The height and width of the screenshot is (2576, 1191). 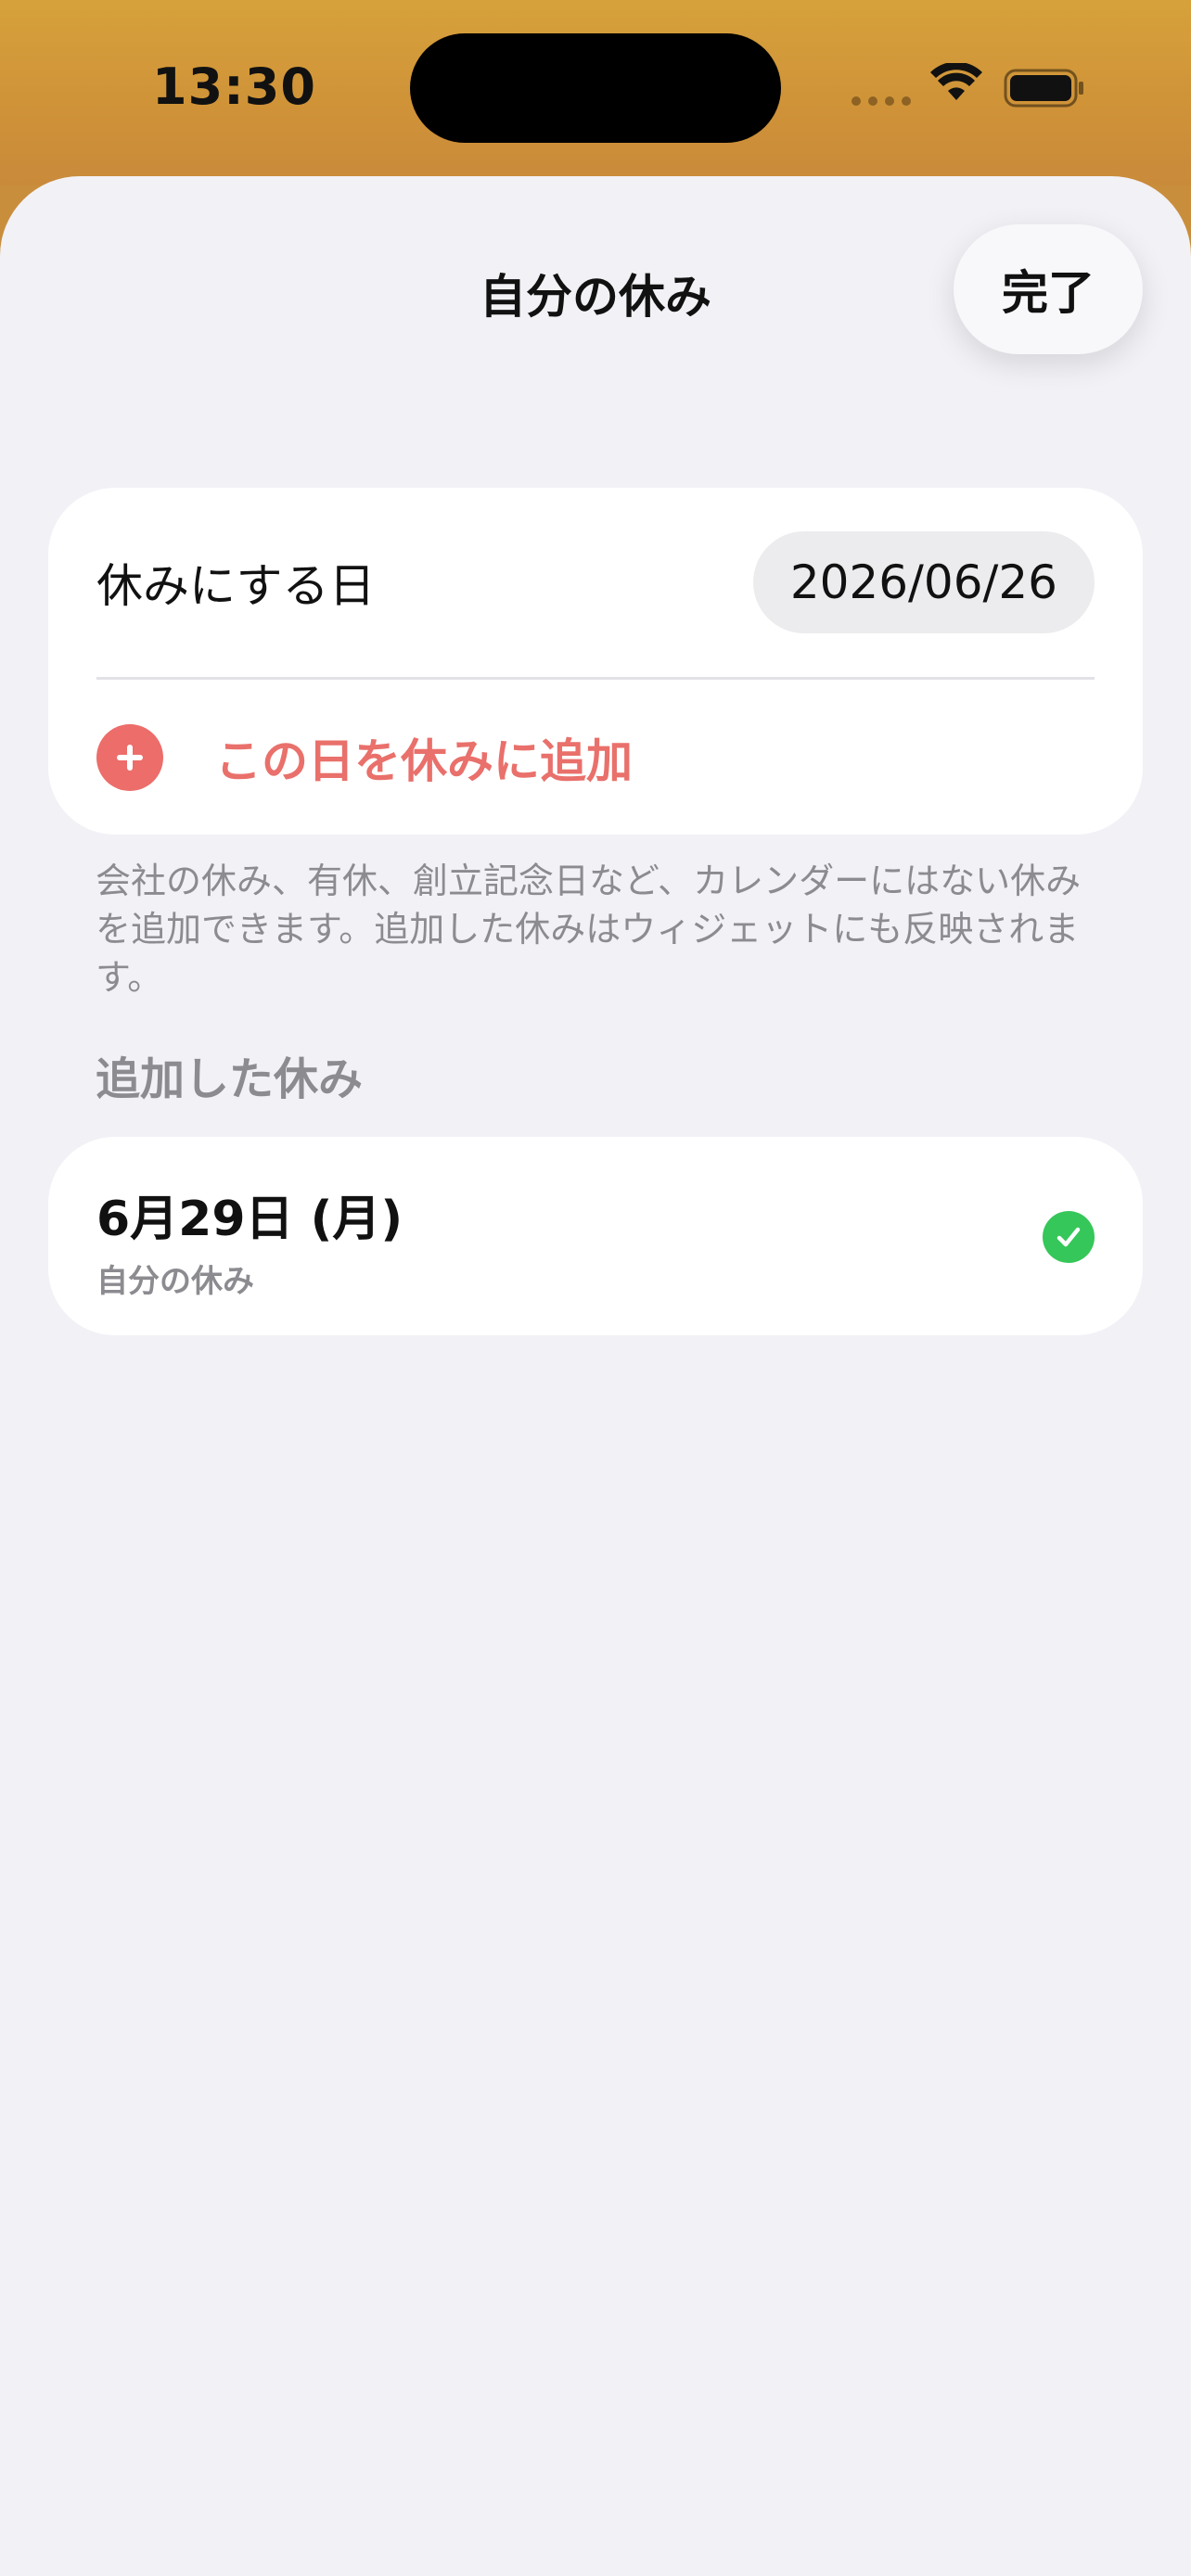 I want to click on done-button: 完了, so click(x=1048, y=289).